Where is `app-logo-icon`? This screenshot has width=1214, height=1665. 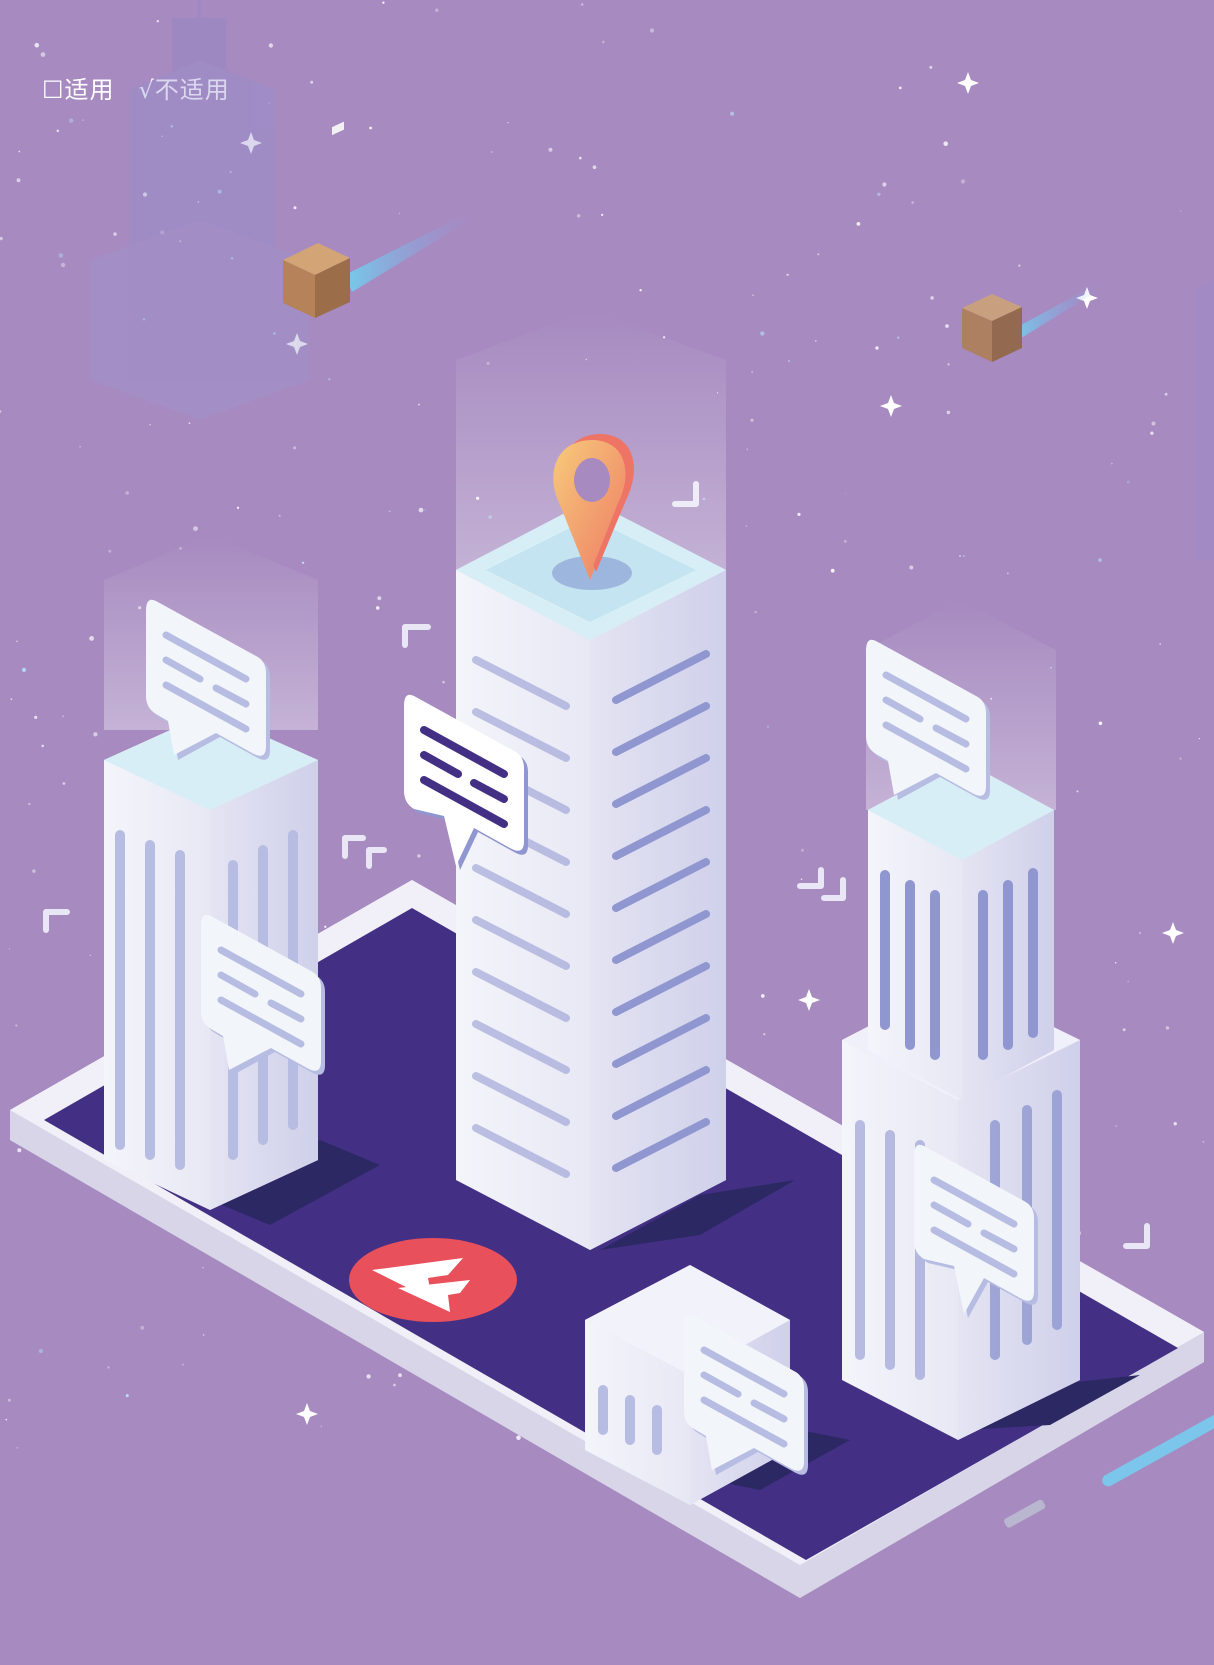
app-logo-icon is located at coordinates (433, 1280).